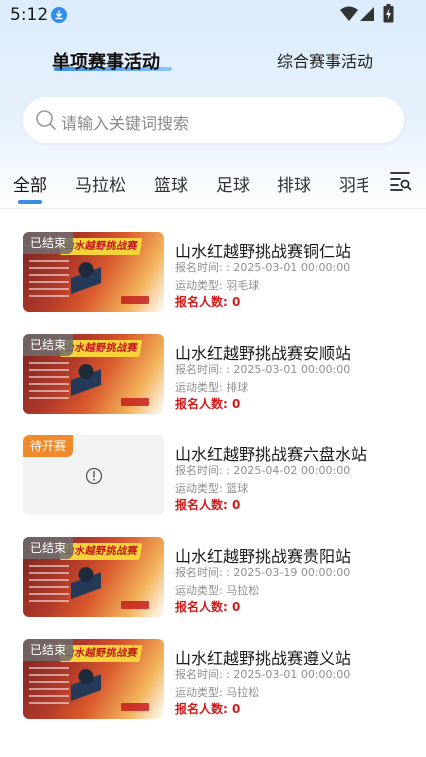  I want to click on event-type: 运动类型: 排球, so click(211, 387).